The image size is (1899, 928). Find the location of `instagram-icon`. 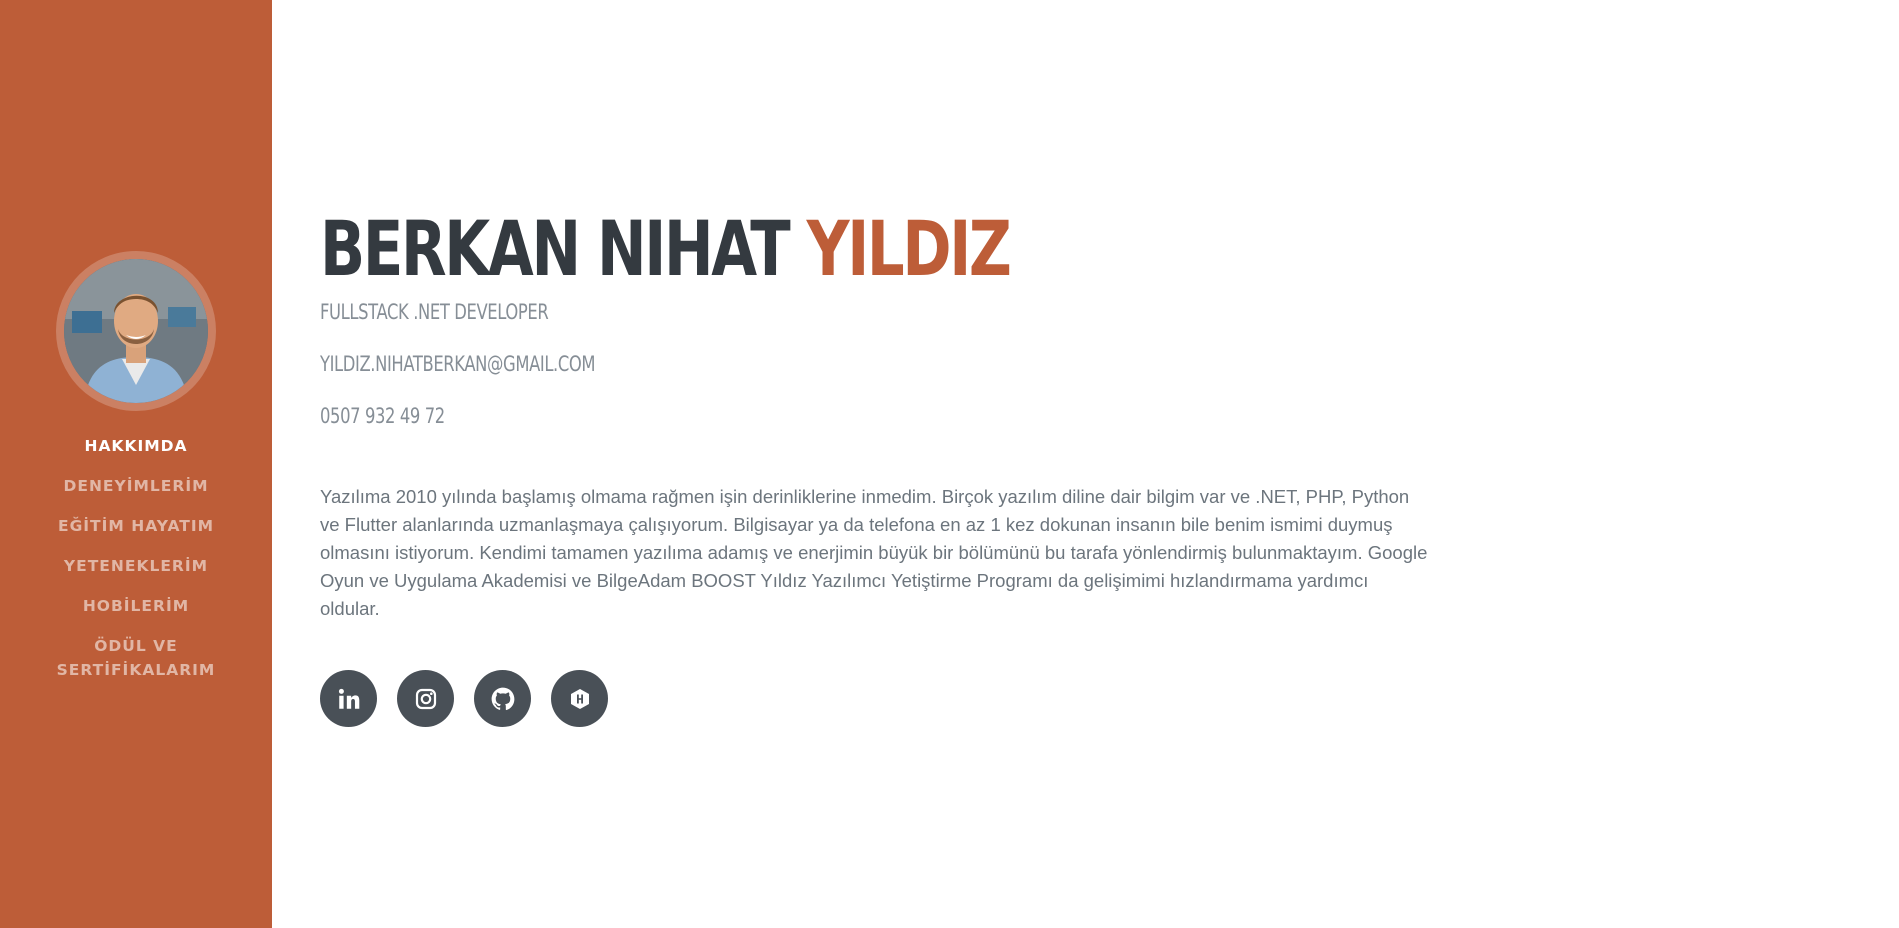

instagram-icon is located at coordinates (425, 698).